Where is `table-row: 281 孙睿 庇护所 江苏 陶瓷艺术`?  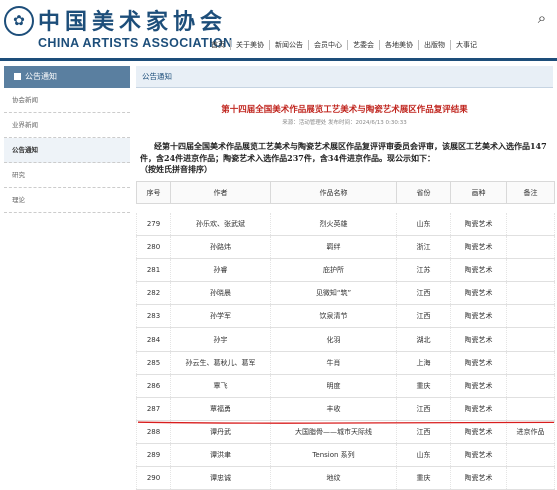 table-row: 281 孙睿 庇护所 江苏 陶瓷艺术 is located at coordinates (345, 270).